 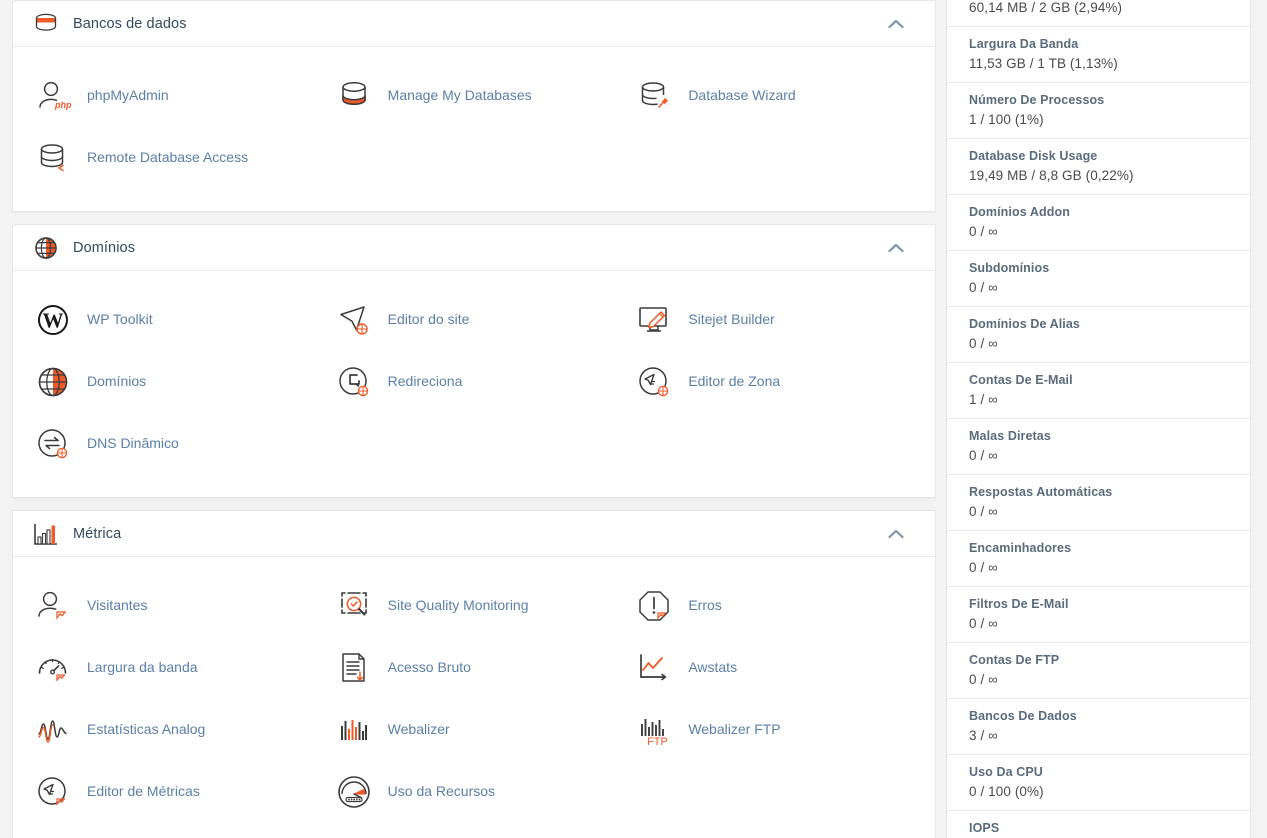 What do you see at coordinates (1014, 660) in the screenshot?
I see `stat-label: Contas De FTP` at bounding box center [1014, 660].